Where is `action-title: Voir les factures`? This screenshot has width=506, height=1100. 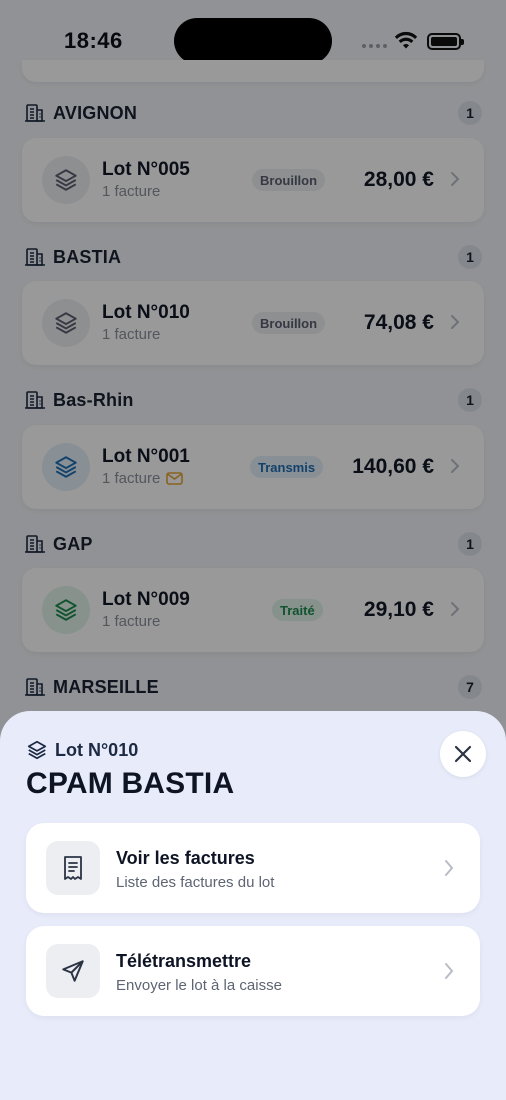
action-title: Voir les factures is located at coordinates (185, 858).